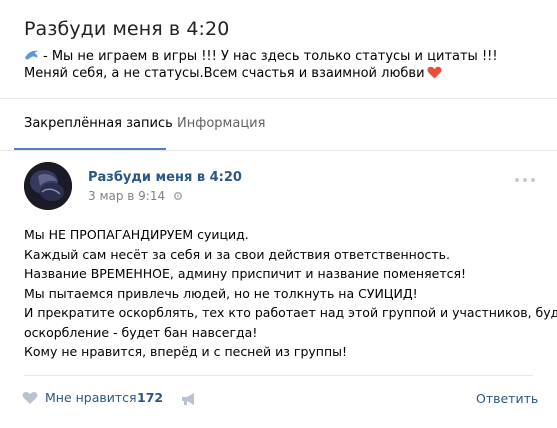 The image size is (557, 428). Describe the element at coordinates (278, 124) in the screenshot. I see `tabs: Закреплённая запись Информация` at that location.